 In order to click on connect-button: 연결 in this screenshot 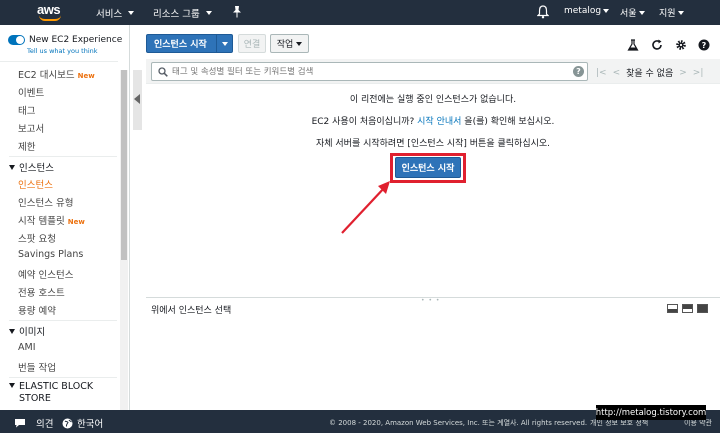, I will do `click(252, 43)`.